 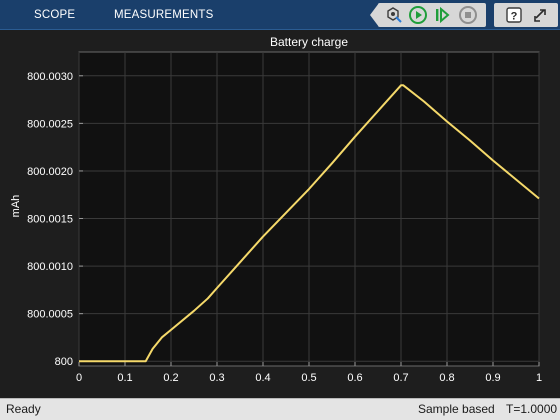 I want to click on x-tick-label: 0.3, so click(x=216, y=378).